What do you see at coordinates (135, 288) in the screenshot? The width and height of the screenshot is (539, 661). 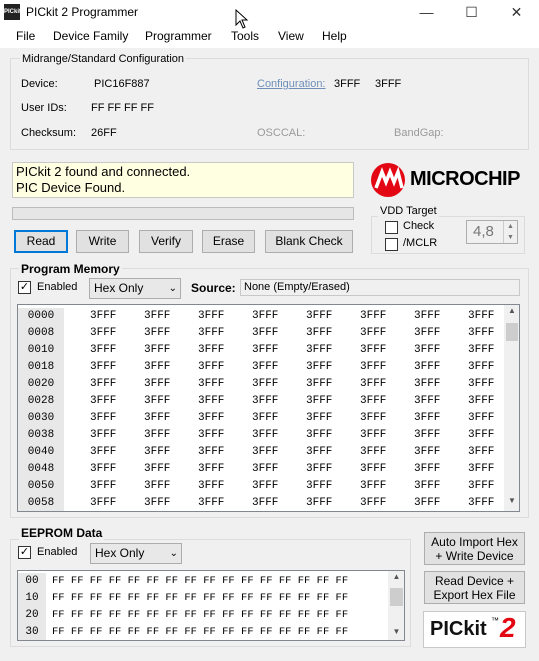 I see `program-memory-mode-select: Hex Only ⌄` at bounding box center [135, 288].